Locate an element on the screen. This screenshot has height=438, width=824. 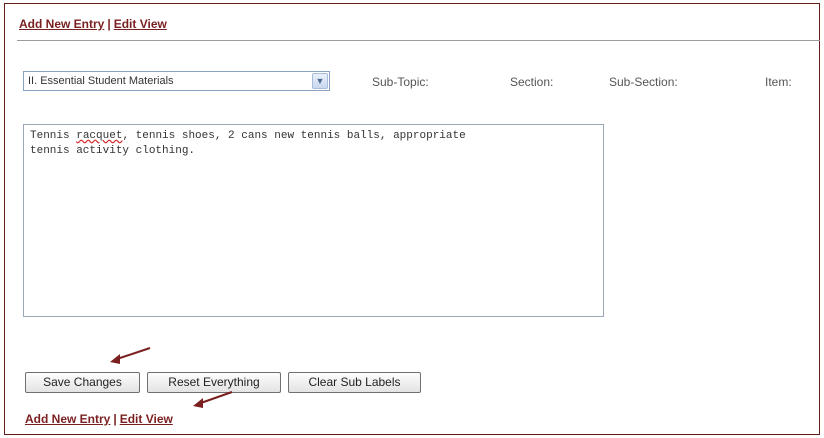
header-divider is located at coordinates (418, 40).